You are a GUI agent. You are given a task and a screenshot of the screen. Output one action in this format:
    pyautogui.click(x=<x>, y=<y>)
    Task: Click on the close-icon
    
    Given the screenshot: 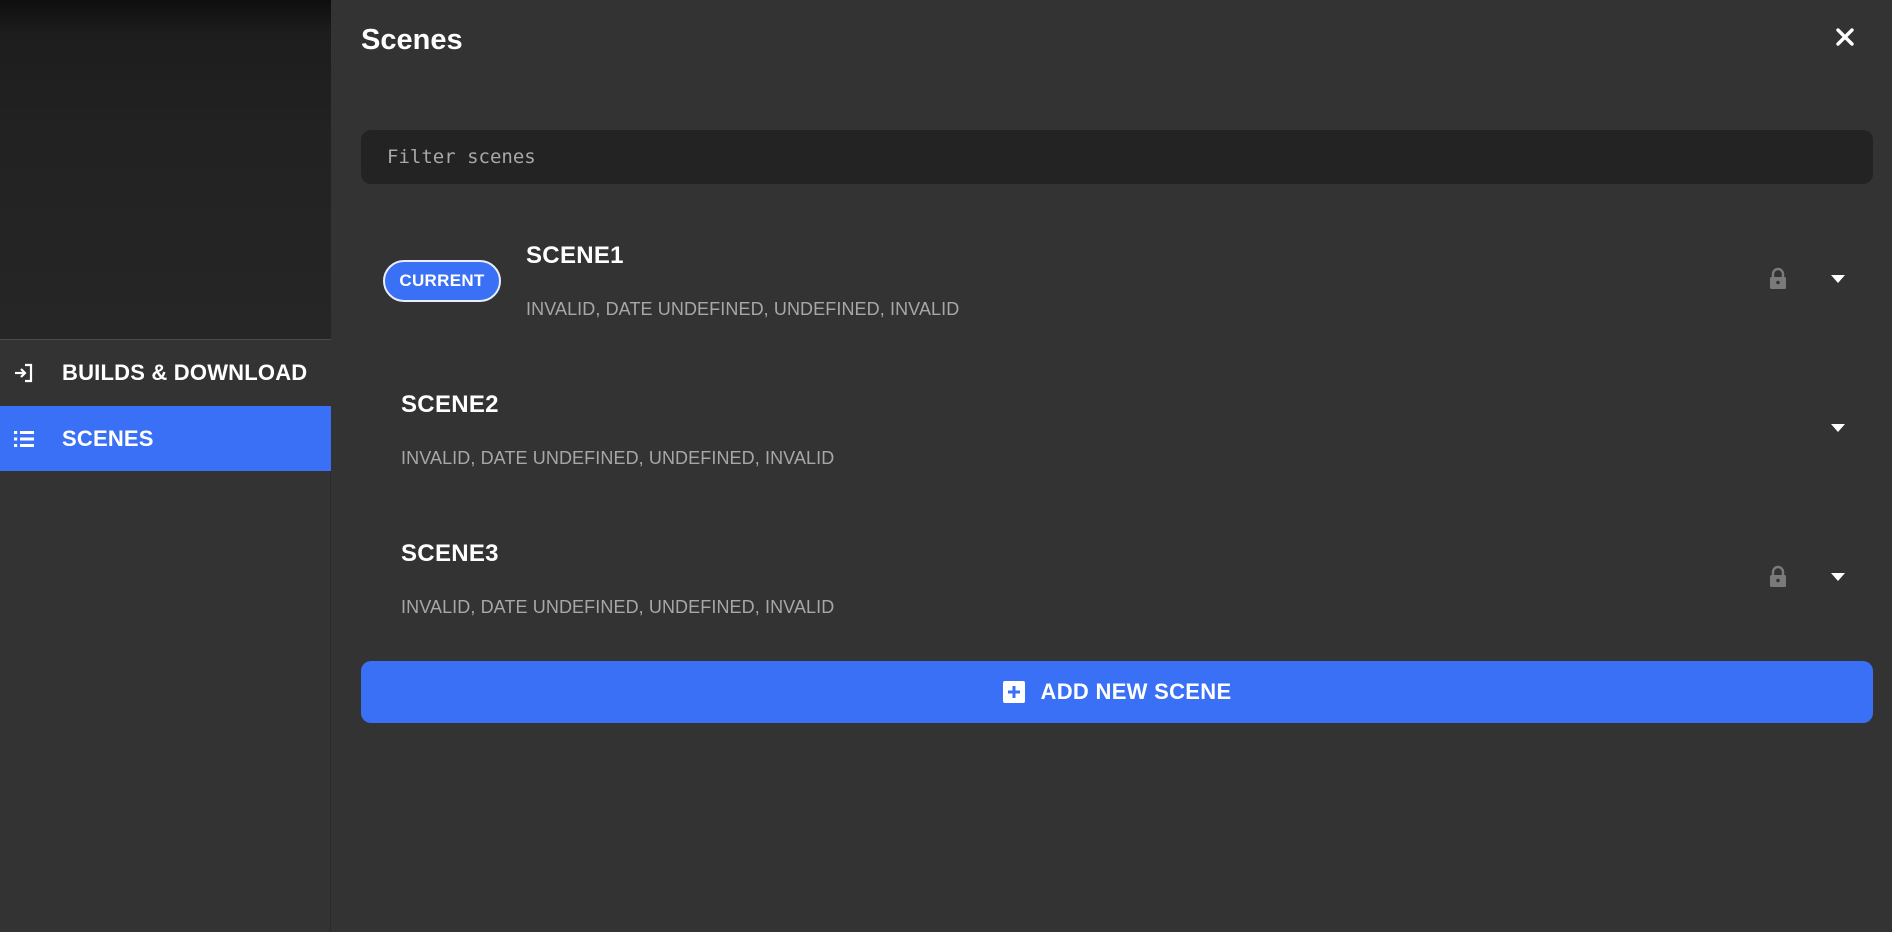 What is the action you would take?
    pyautogui.click(x=1845, y=39)
    